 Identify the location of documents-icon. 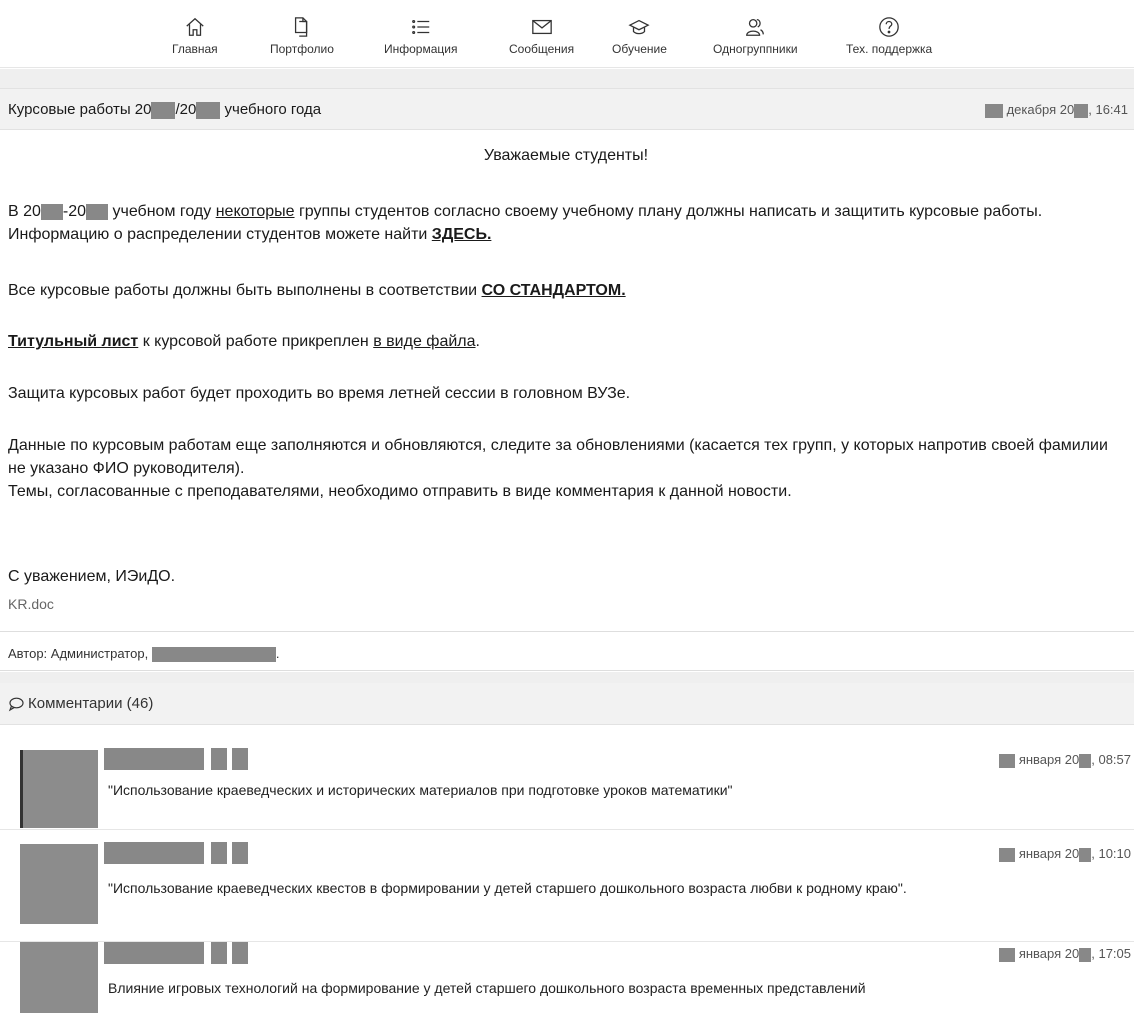
(301, 27).